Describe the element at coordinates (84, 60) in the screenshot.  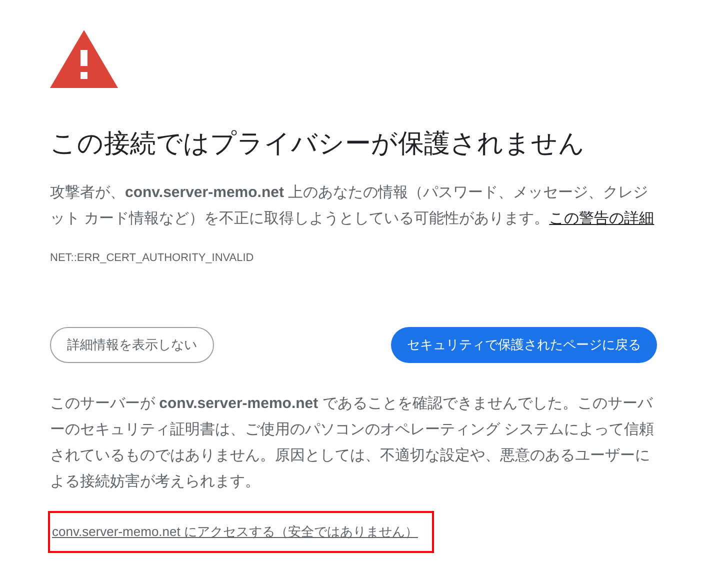
I see `warning-icon` at that location.